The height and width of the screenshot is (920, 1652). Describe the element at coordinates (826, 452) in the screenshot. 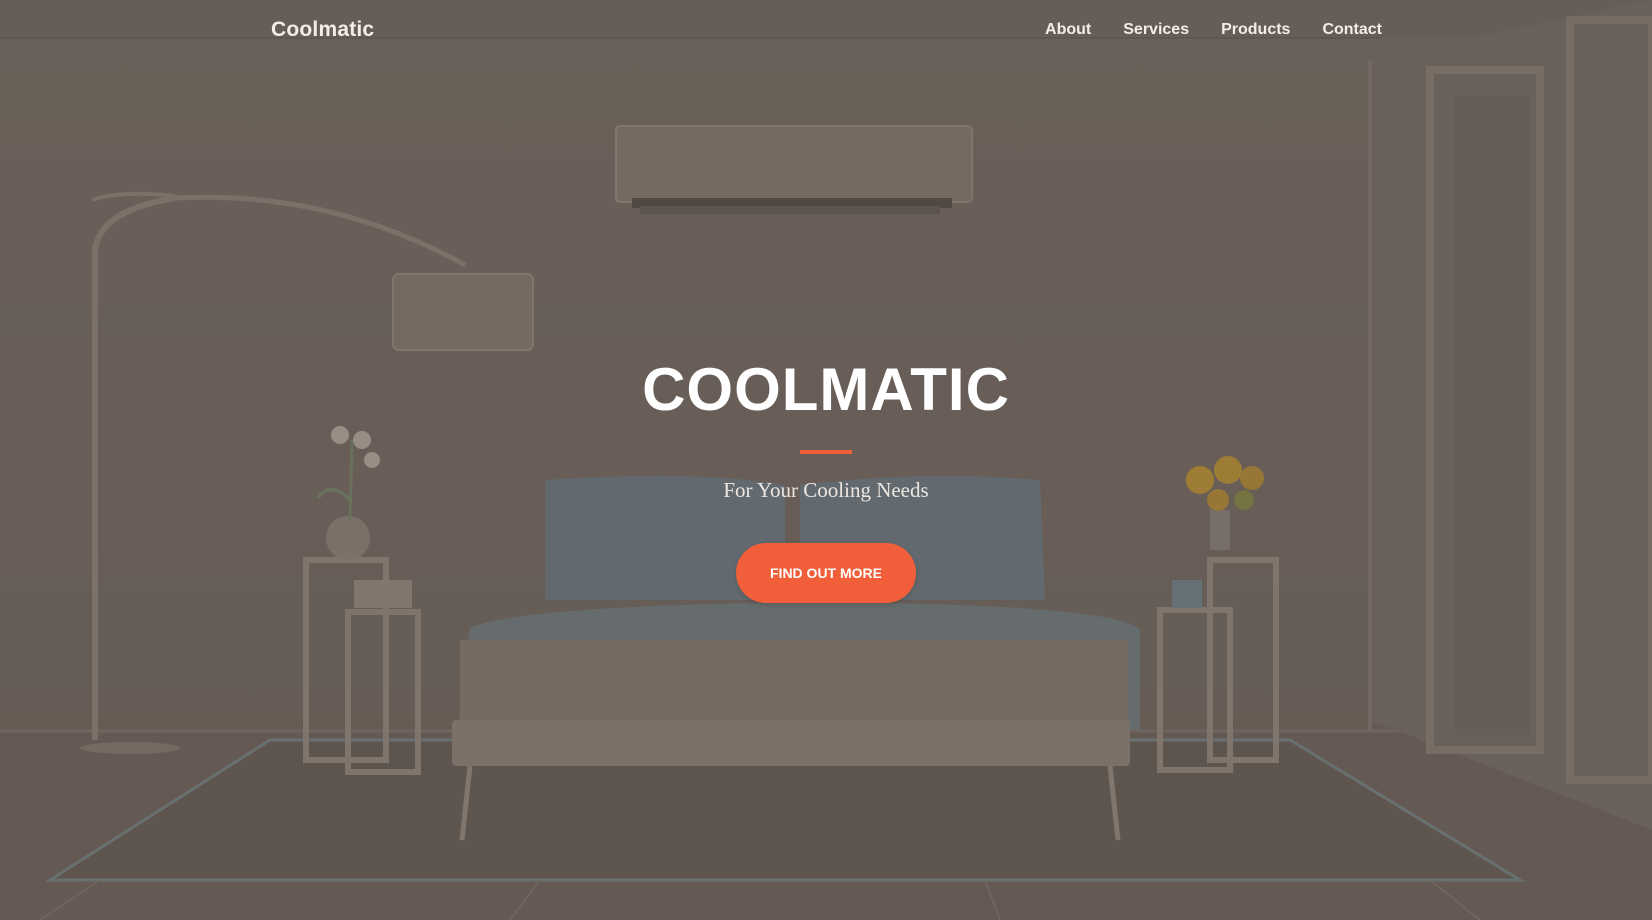

I see `hero-divider` at that location.